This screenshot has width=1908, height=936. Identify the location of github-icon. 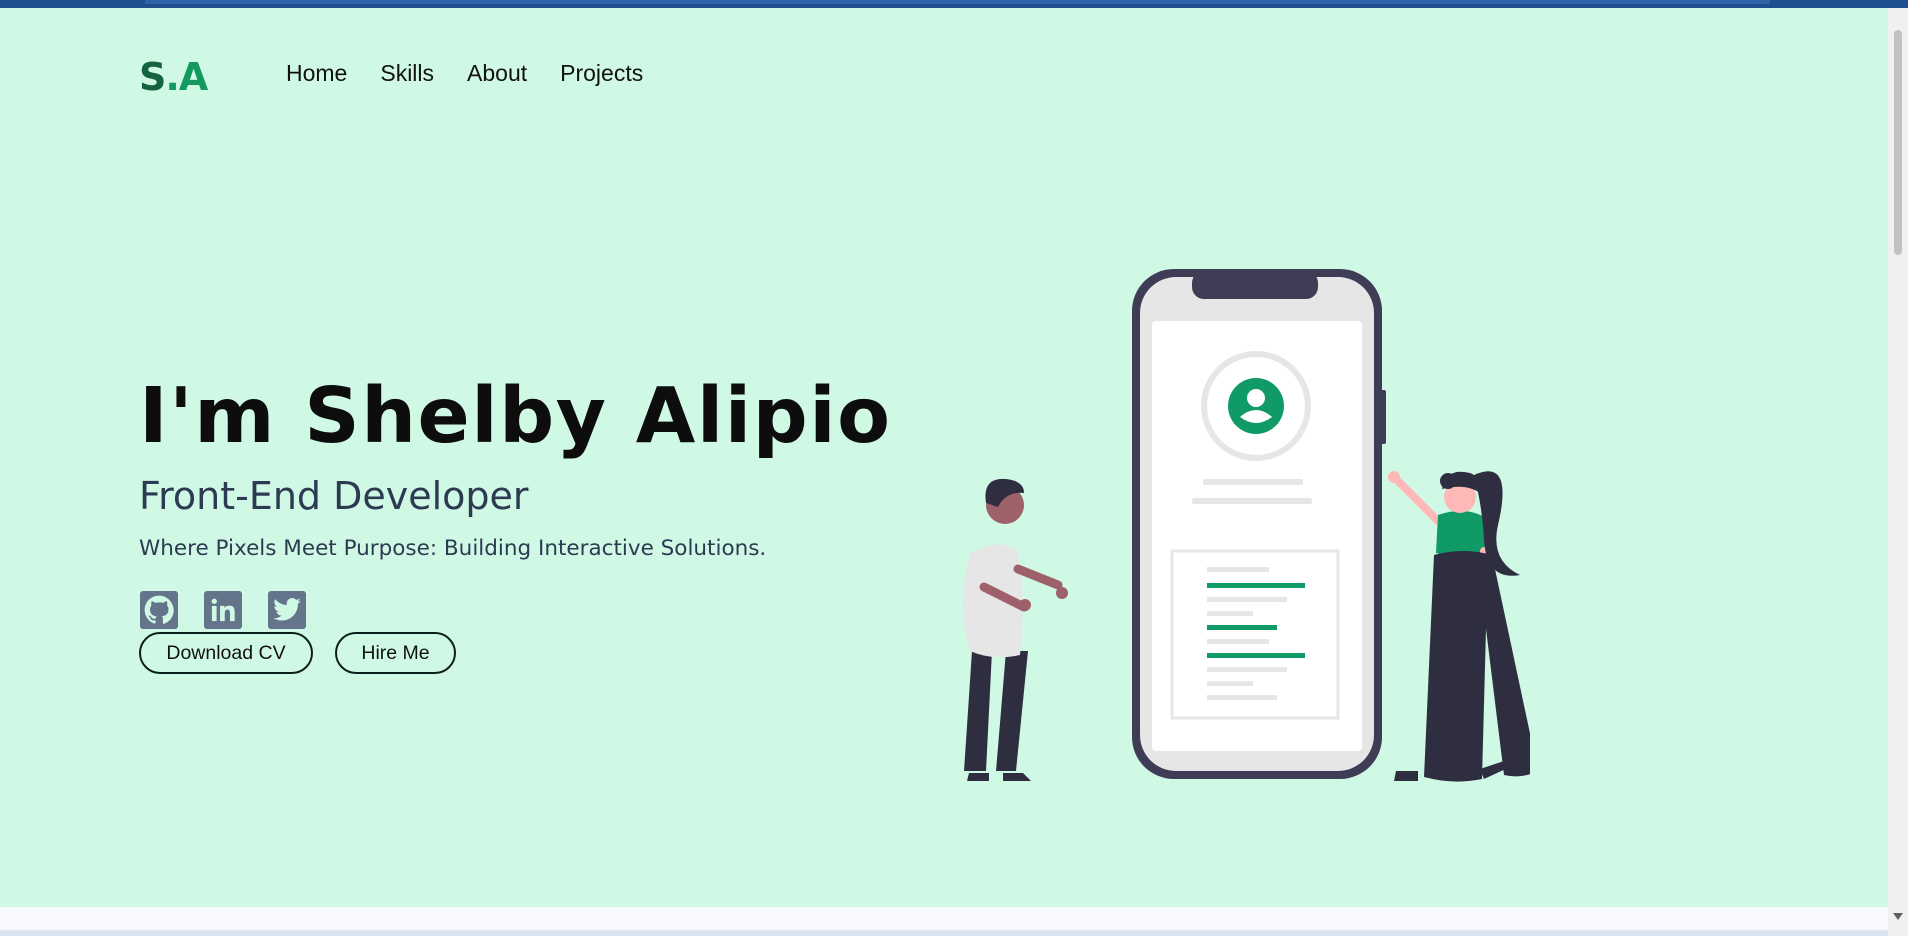
(159, 609).